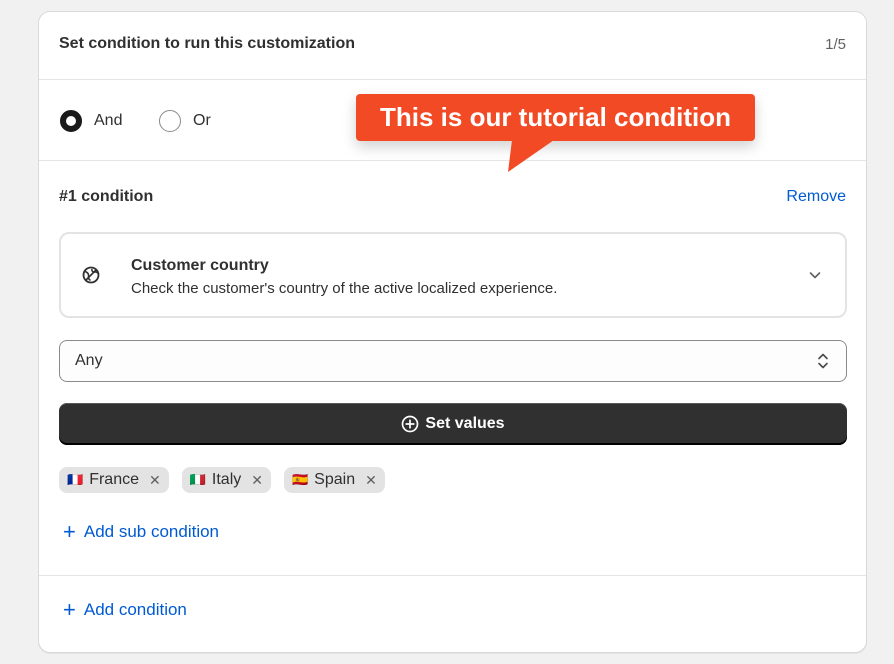  Describe the element at coordinates (555, 117) in the screenshot. I see `tutorial-callout: This is our tutorial condition` at that location.